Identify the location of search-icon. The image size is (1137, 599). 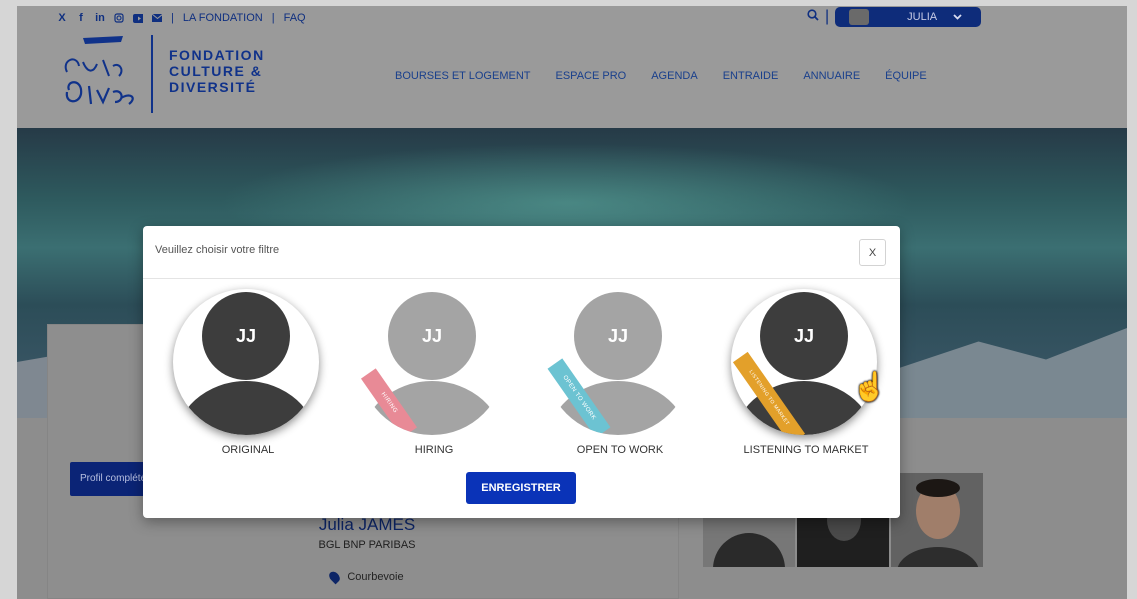
(813, 17).